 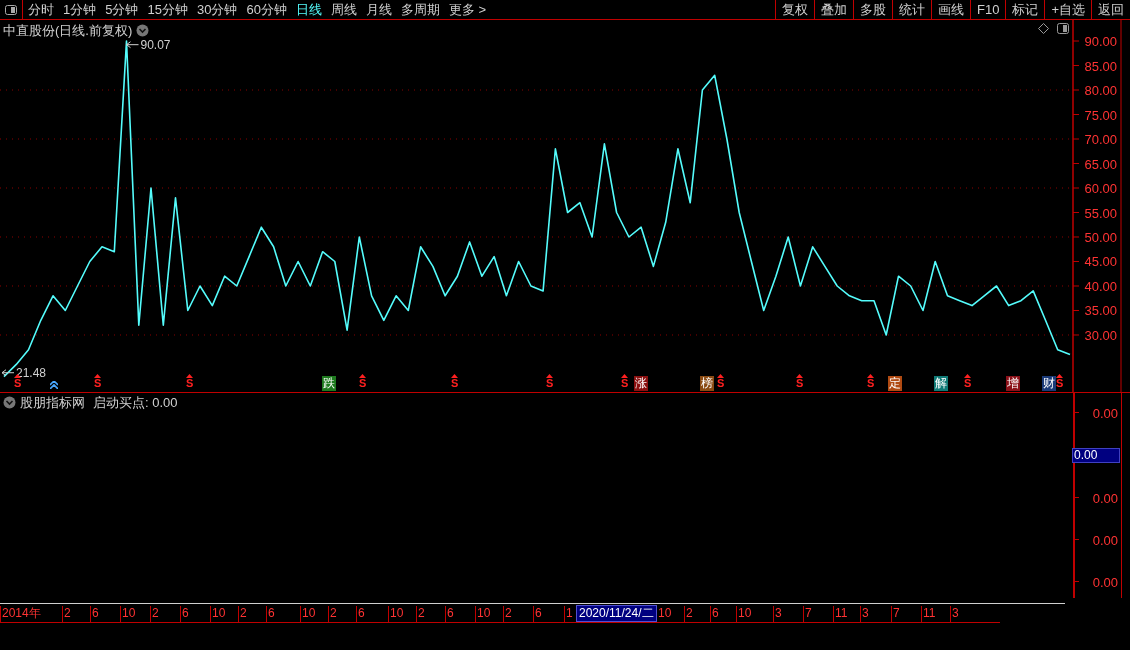 I want to click on price-axis-label: 50.00, so click(x=1100, y=237).